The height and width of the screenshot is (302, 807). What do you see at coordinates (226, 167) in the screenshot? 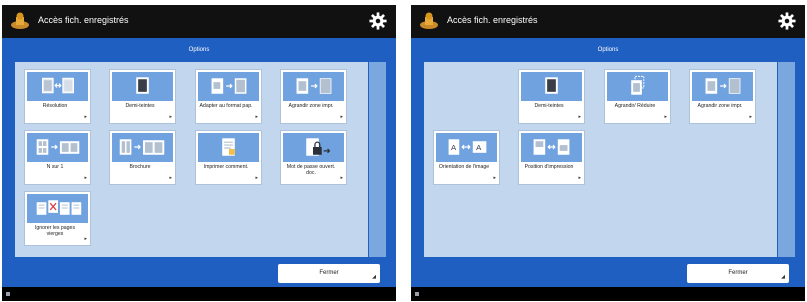
I see `tile-label: Imprimer comment.` at bounding box center [226, 167].